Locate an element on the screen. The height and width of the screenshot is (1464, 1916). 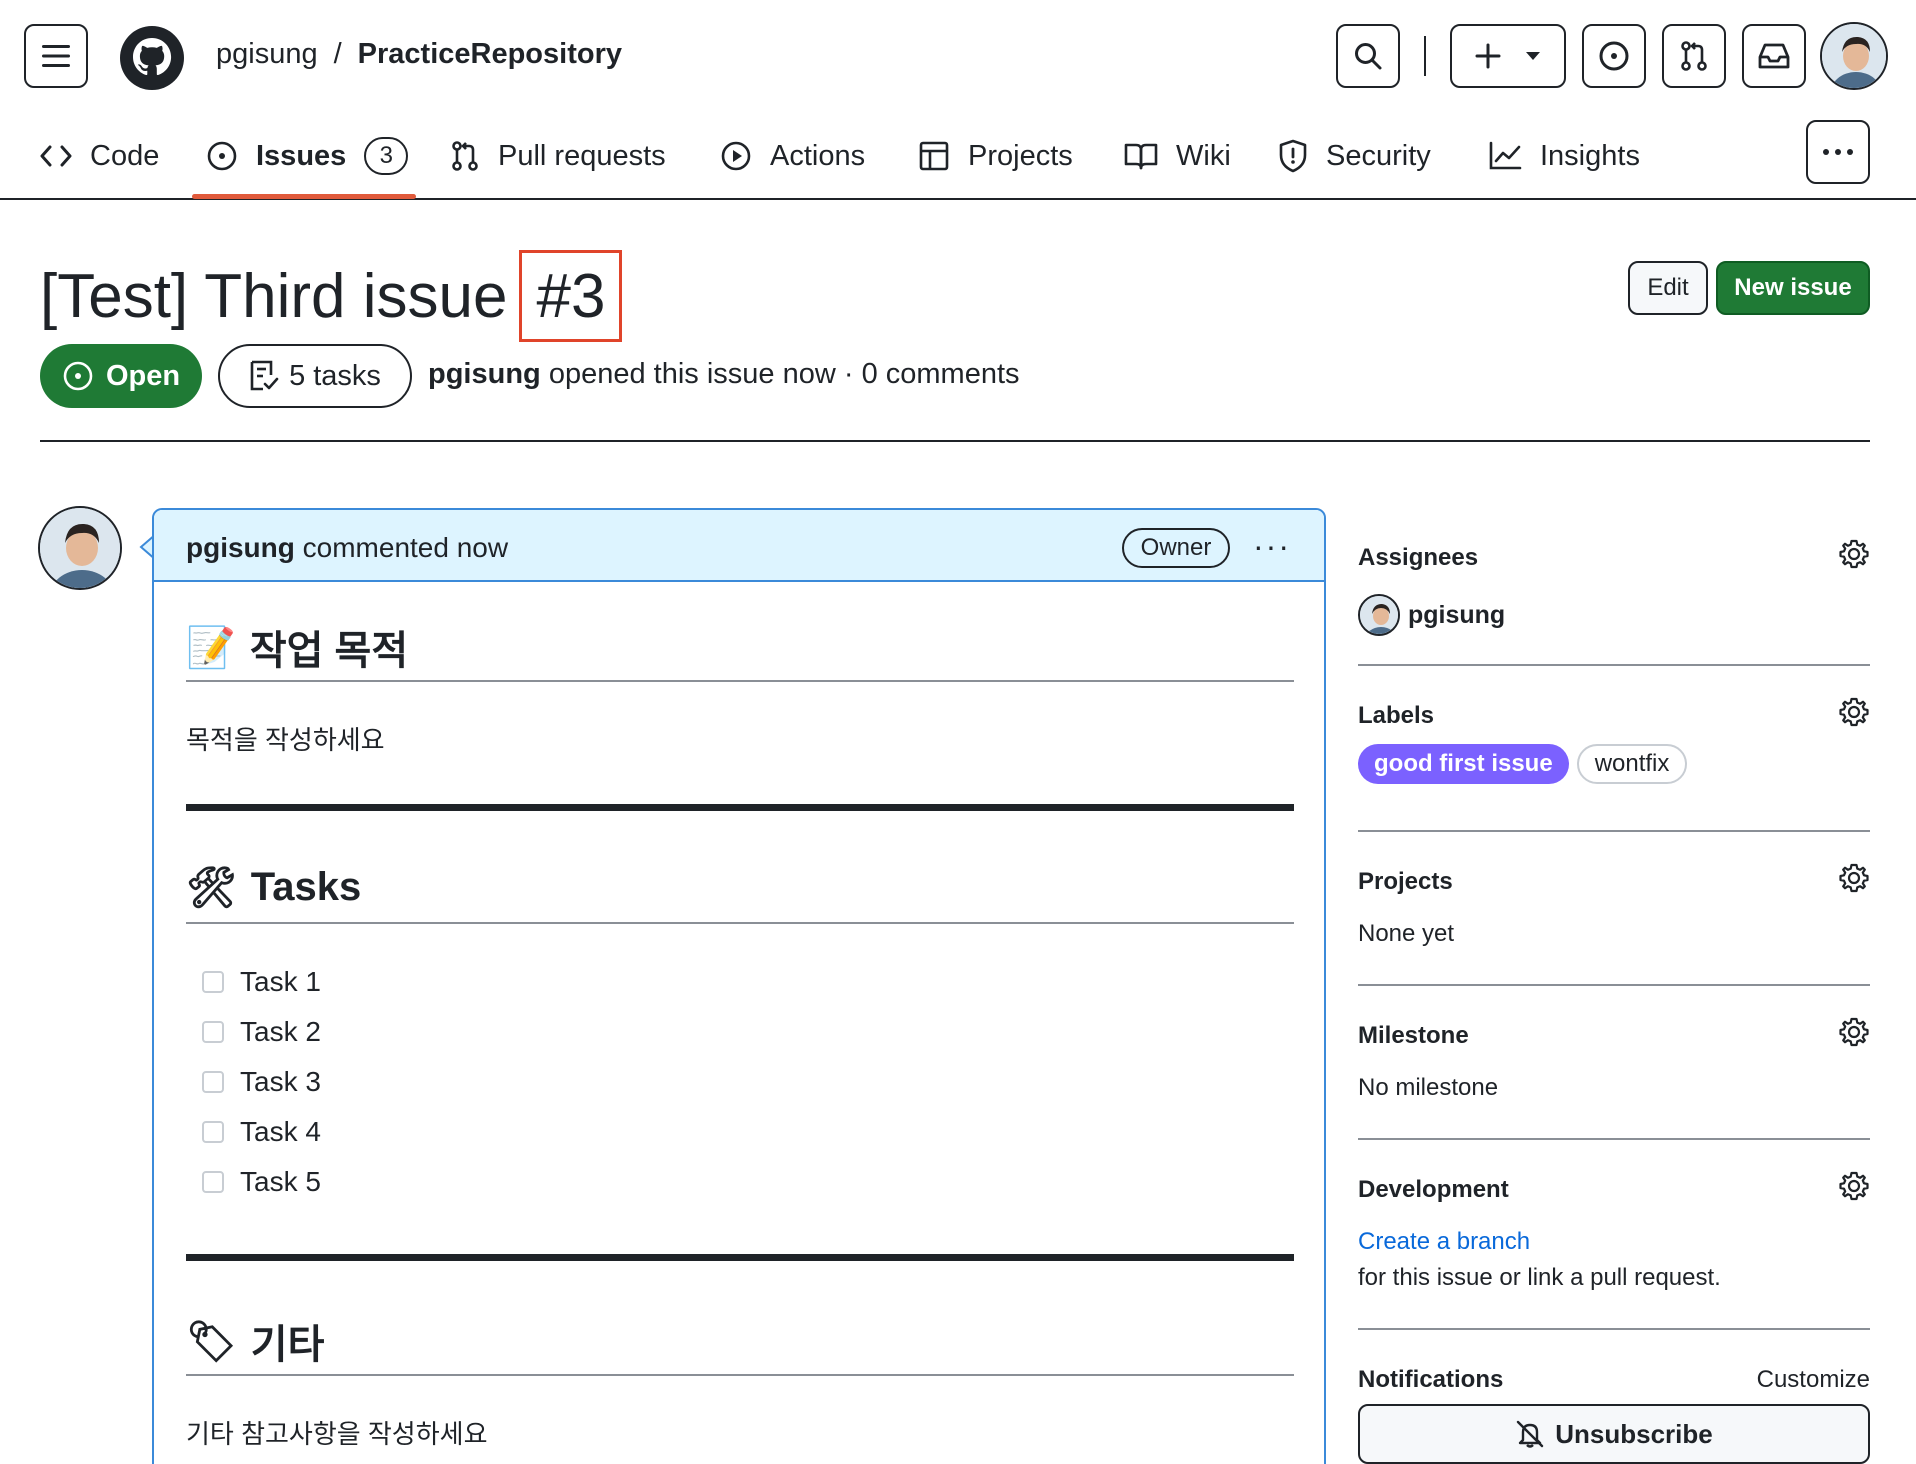
issue-author-link: pgisung is located at coordinates (484, 374).